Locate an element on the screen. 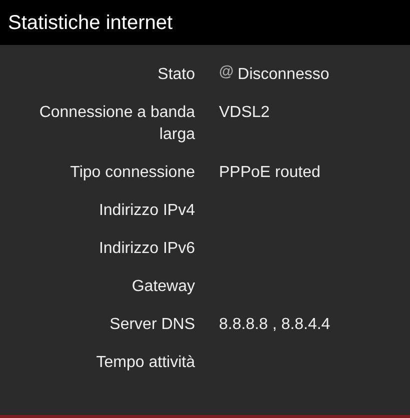 Image resolution: width=410 pixels, height=418 pixels. field-label: Gateway is located at coordinates (163, 286).